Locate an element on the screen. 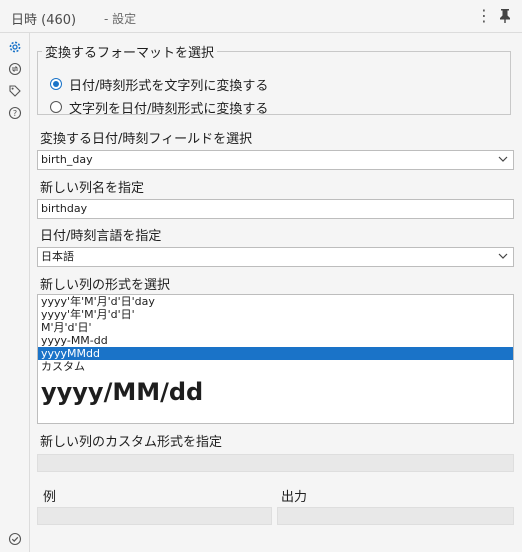 The image size is (522, 552). side-rail: ? is located at coordinates (15, 292).